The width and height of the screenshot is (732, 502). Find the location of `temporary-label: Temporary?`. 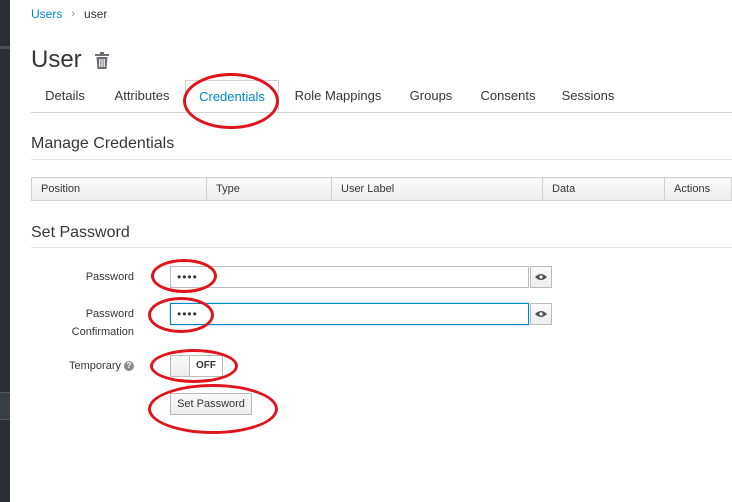

temporary-label: Temporary? is located at coordinates (87, 366).